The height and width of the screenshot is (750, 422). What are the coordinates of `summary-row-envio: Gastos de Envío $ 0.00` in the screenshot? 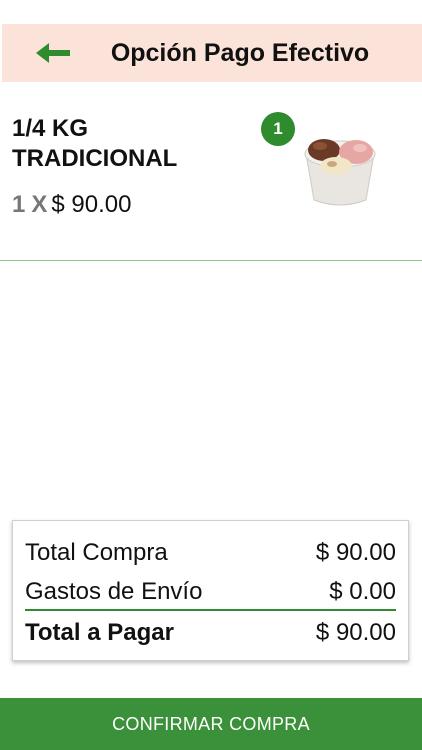 It's located at (210, 592).